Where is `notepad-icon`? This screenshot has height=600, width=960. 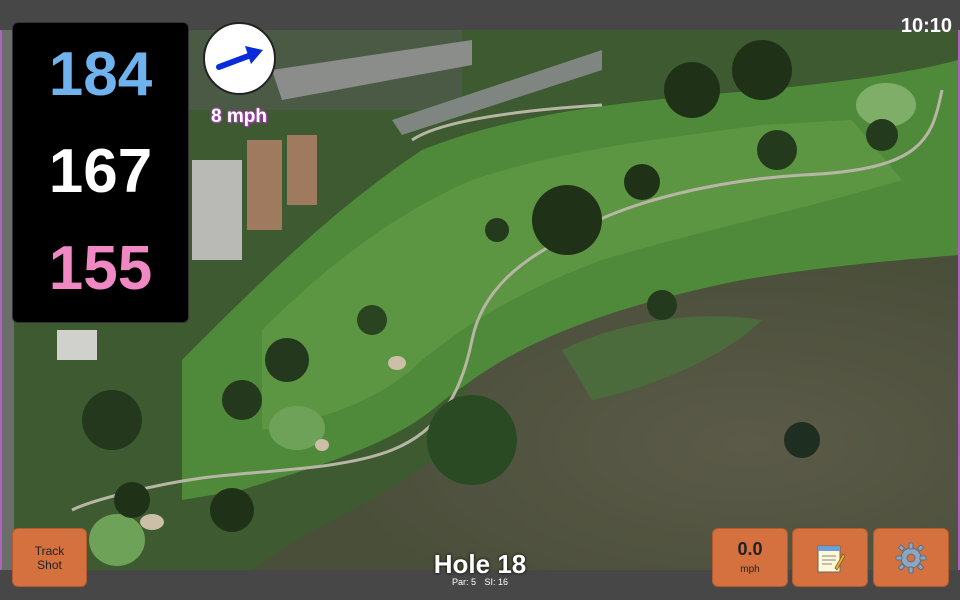 notepad-icon is located at coordinates (831, 558).